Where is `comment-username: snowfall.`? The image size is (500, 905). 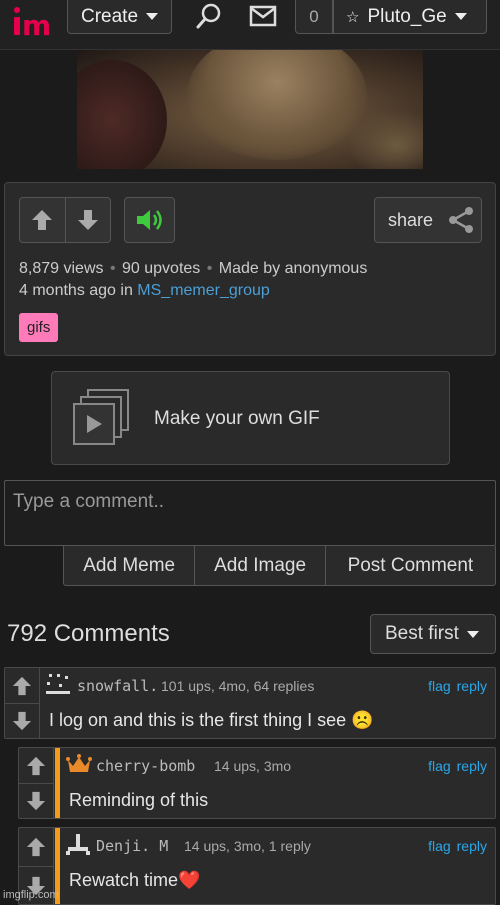 comment-username: snowfall. is located at coordinates (117, 686).